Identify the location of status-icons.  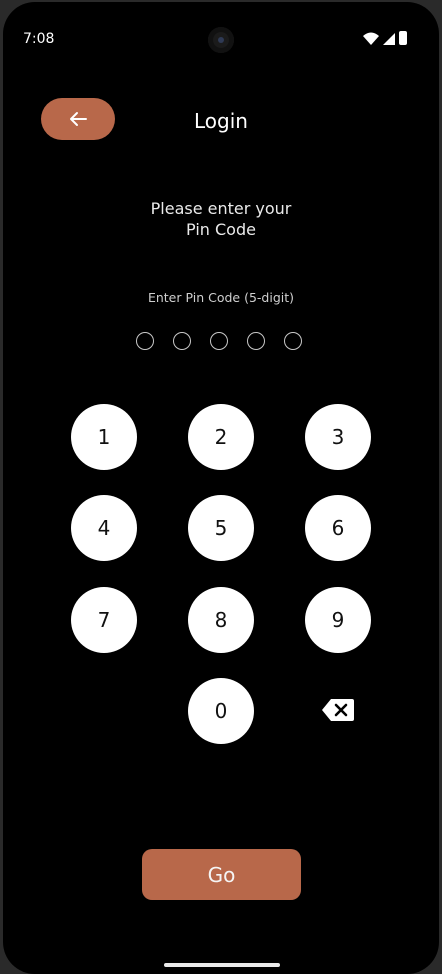
(386, 39).